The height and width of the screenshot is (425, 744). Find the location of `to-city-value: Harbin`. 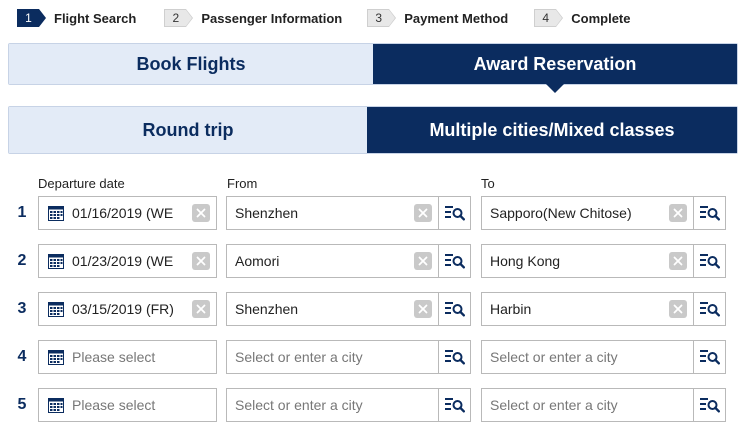

to-city-value: Harbin is located at coordinates (511, 309).